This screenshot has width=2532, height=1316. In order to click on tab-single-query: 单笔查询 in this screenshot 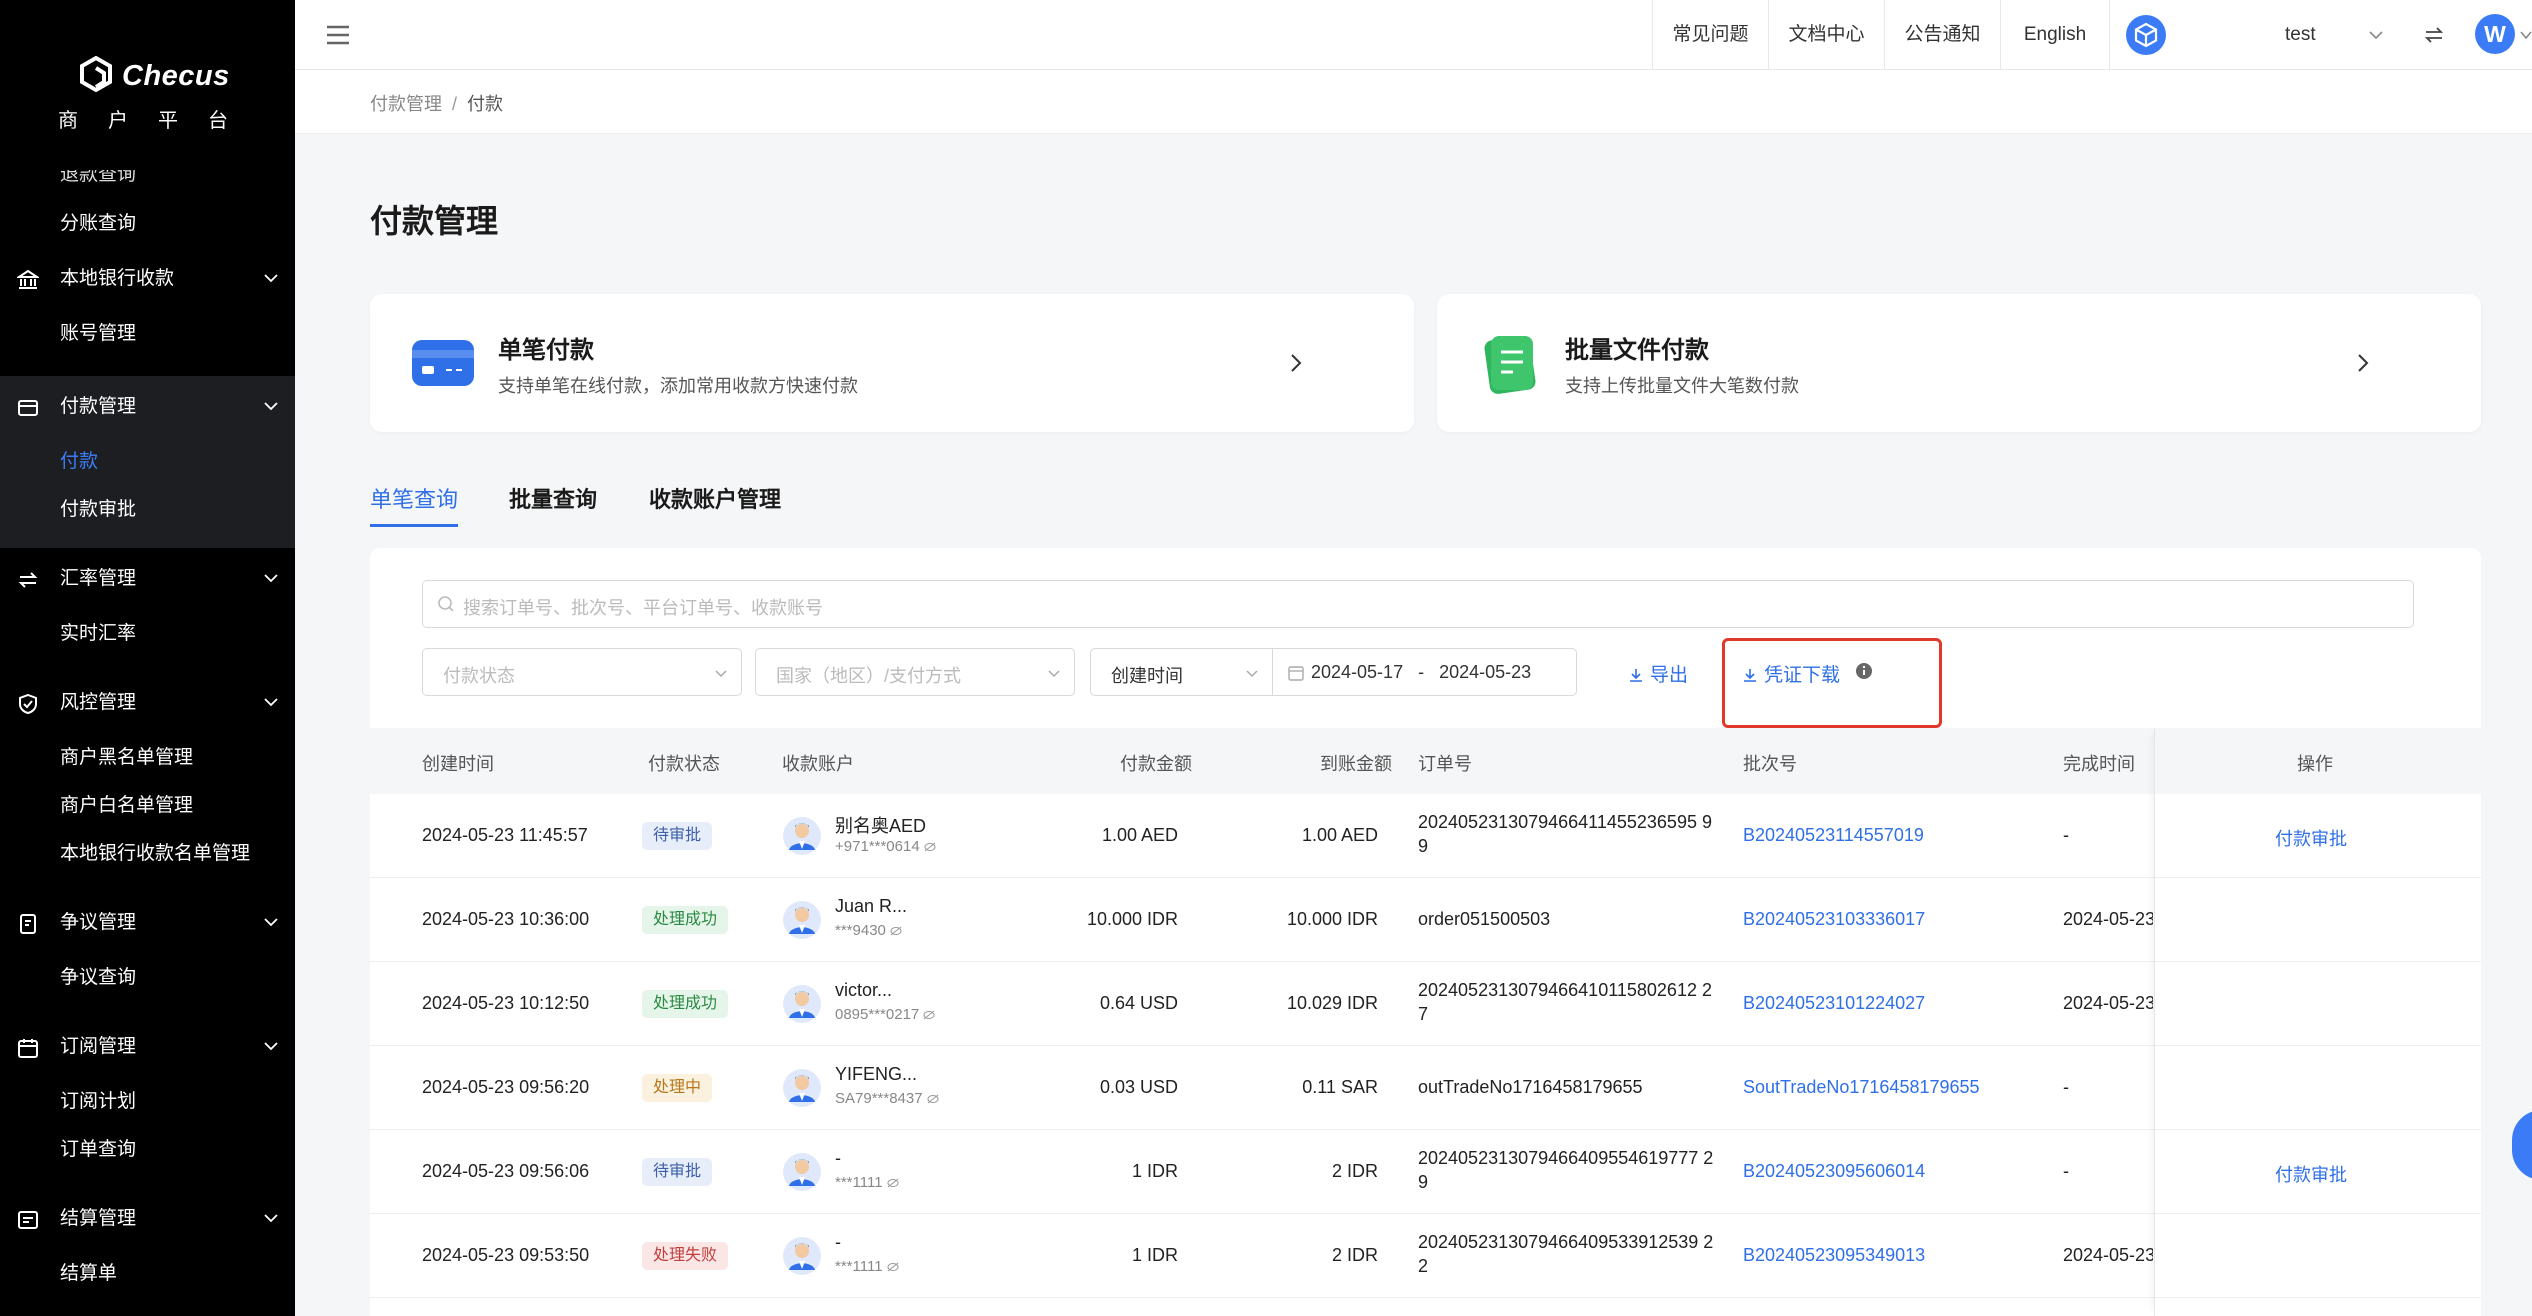, I will do `click(414, 504)`.